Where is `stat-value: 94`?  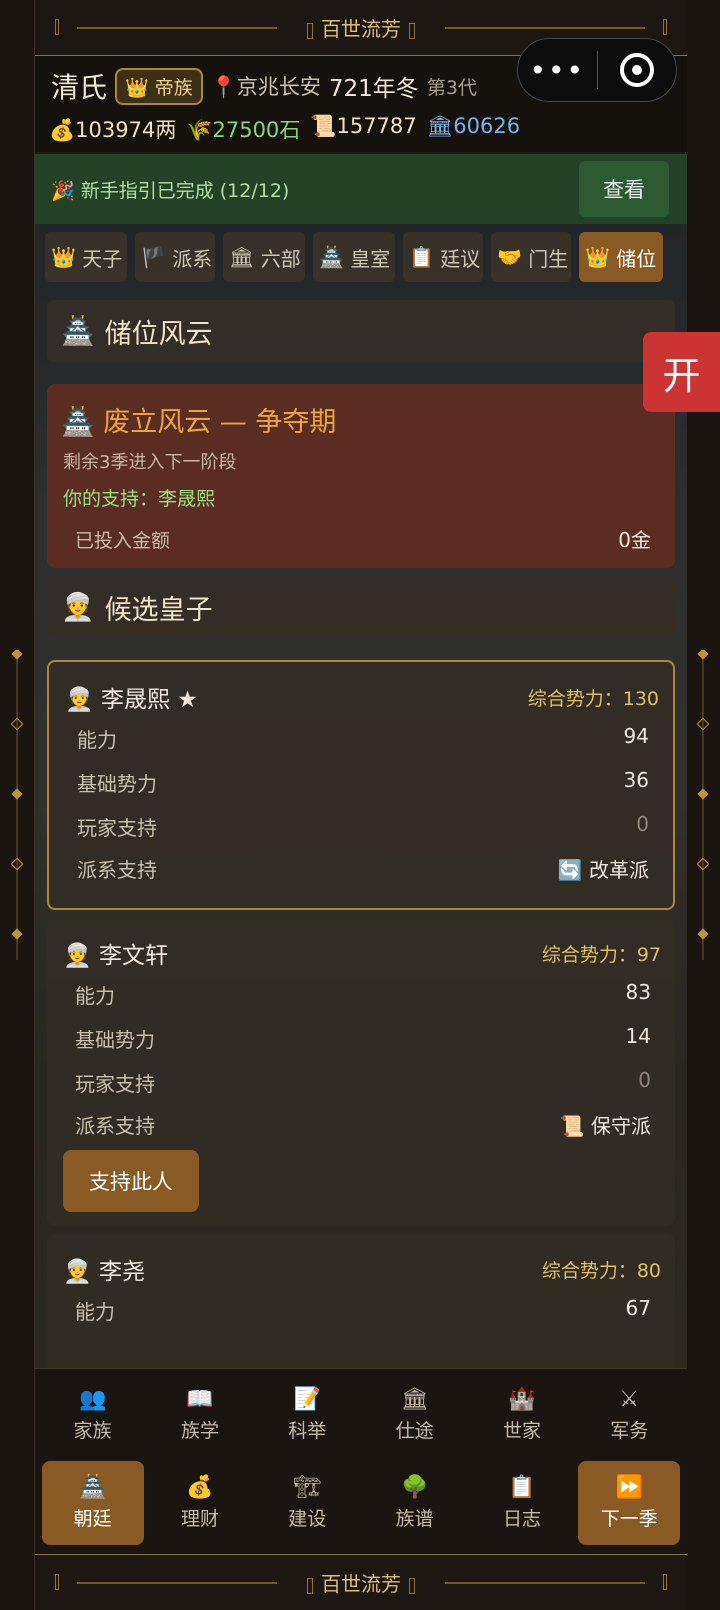
stat-value: 94 is located at coordinates (636, 736).